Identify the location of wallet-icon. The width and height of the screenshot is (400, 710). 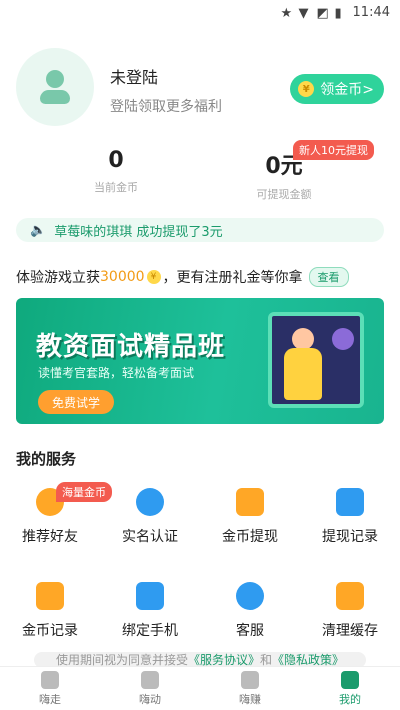
(250, 502).